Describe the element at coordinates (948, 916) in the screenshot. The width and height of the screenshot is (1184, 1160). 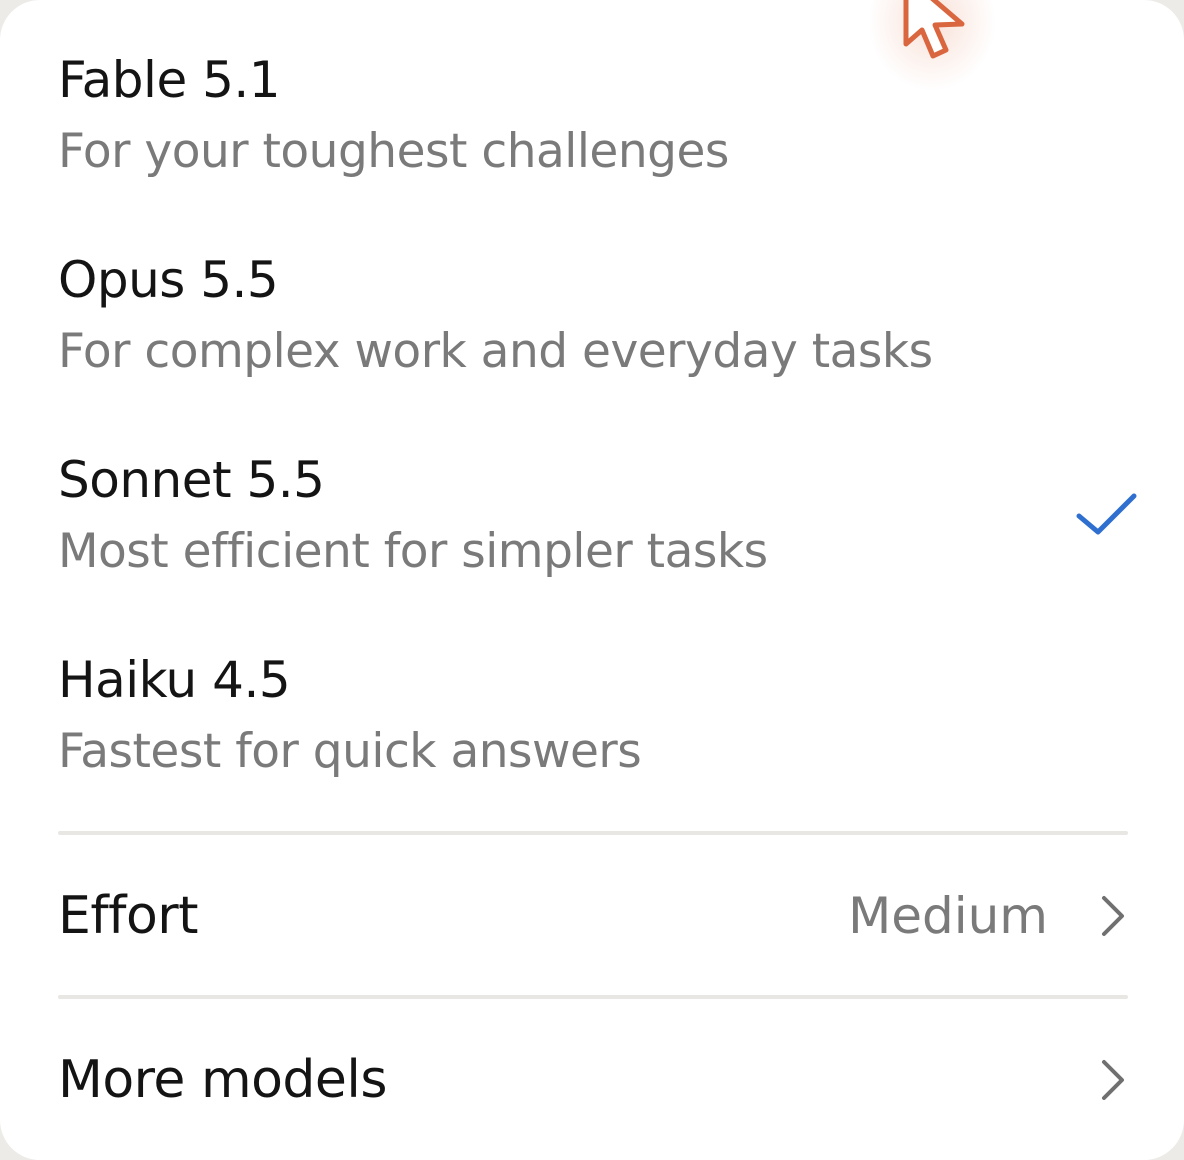
I see `effort-value: Medium` at that location.